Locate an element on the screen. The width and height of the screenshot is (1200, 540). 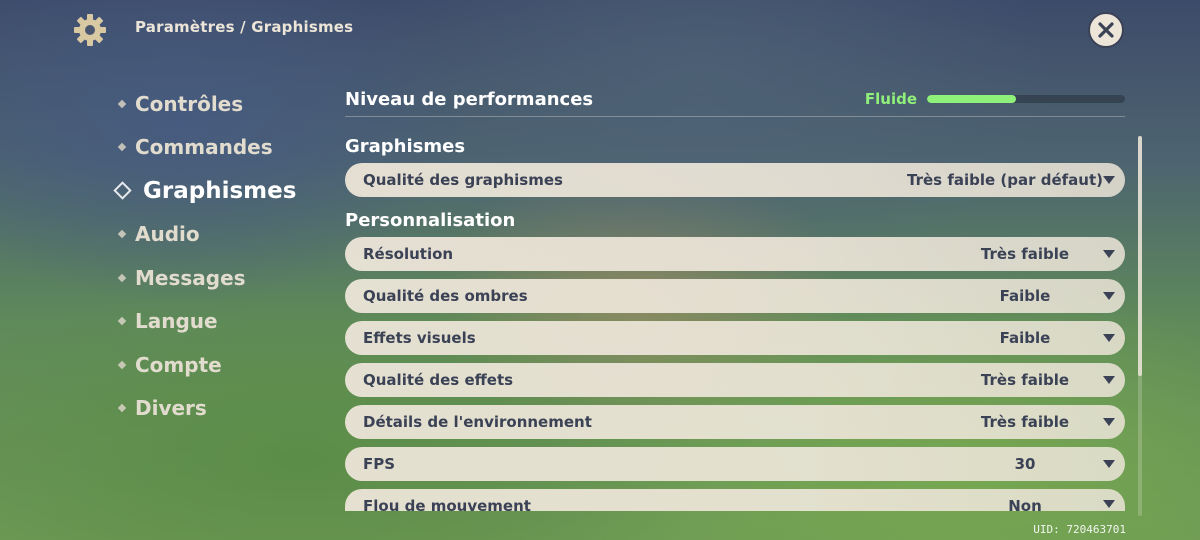
dropdown-effects-quality: Qualité des effets Très faible is located at coordinates (735, 380).